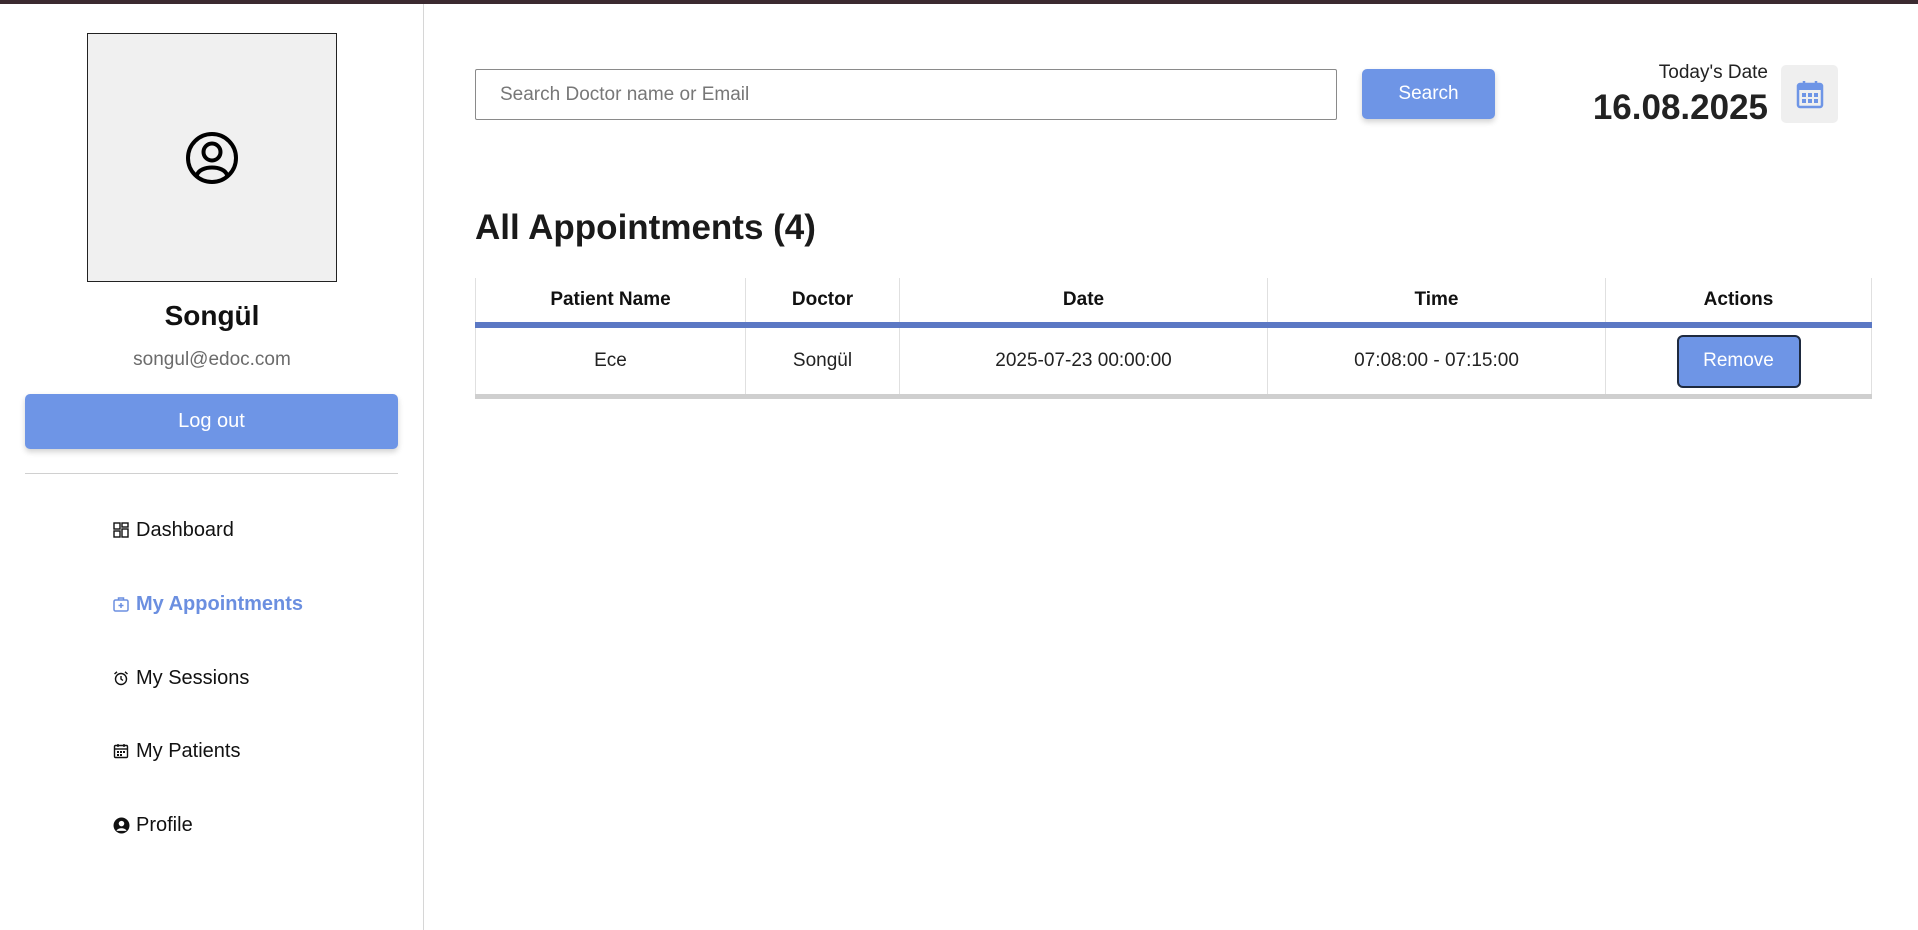  Describe the element at coordinates (610, 361) in the screenshot. I see `patient-name-cell: Ece` at that location.